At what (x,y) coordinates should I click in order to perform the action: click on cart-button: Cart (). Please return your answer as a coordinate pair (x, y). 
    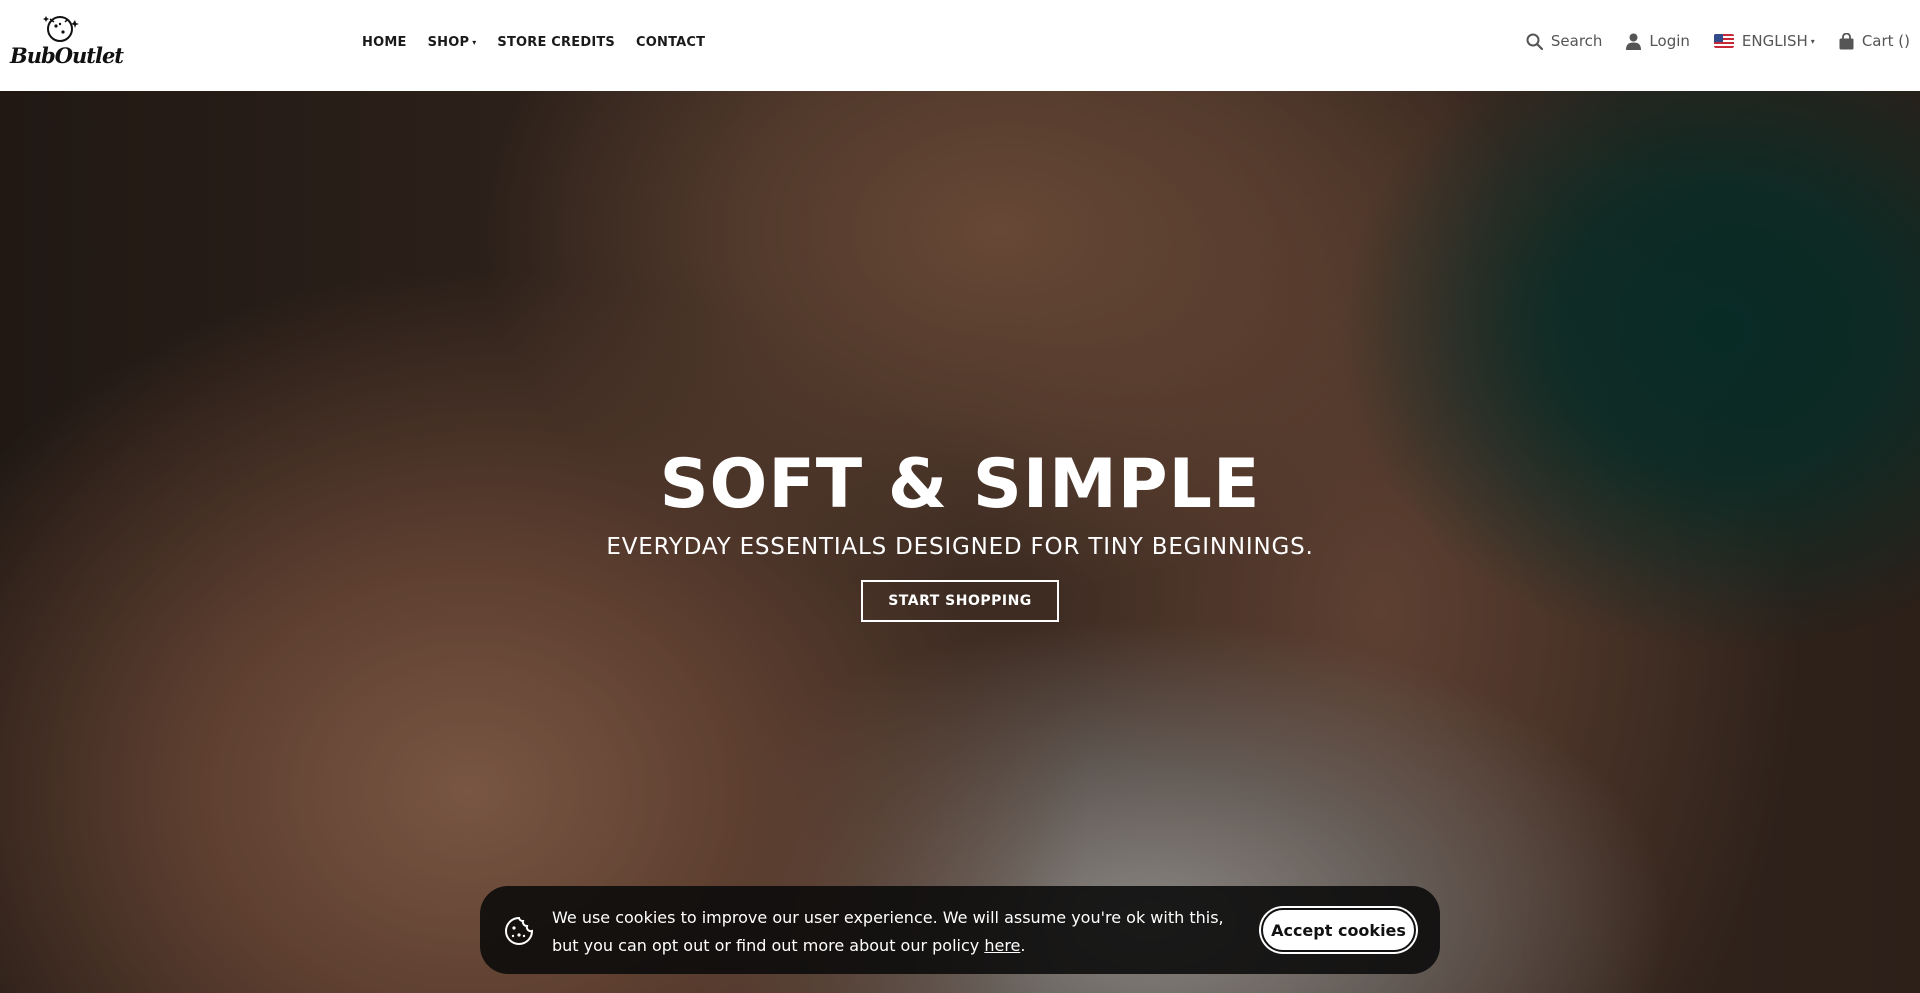
    Looking at the image, I should click on (1874, 41).